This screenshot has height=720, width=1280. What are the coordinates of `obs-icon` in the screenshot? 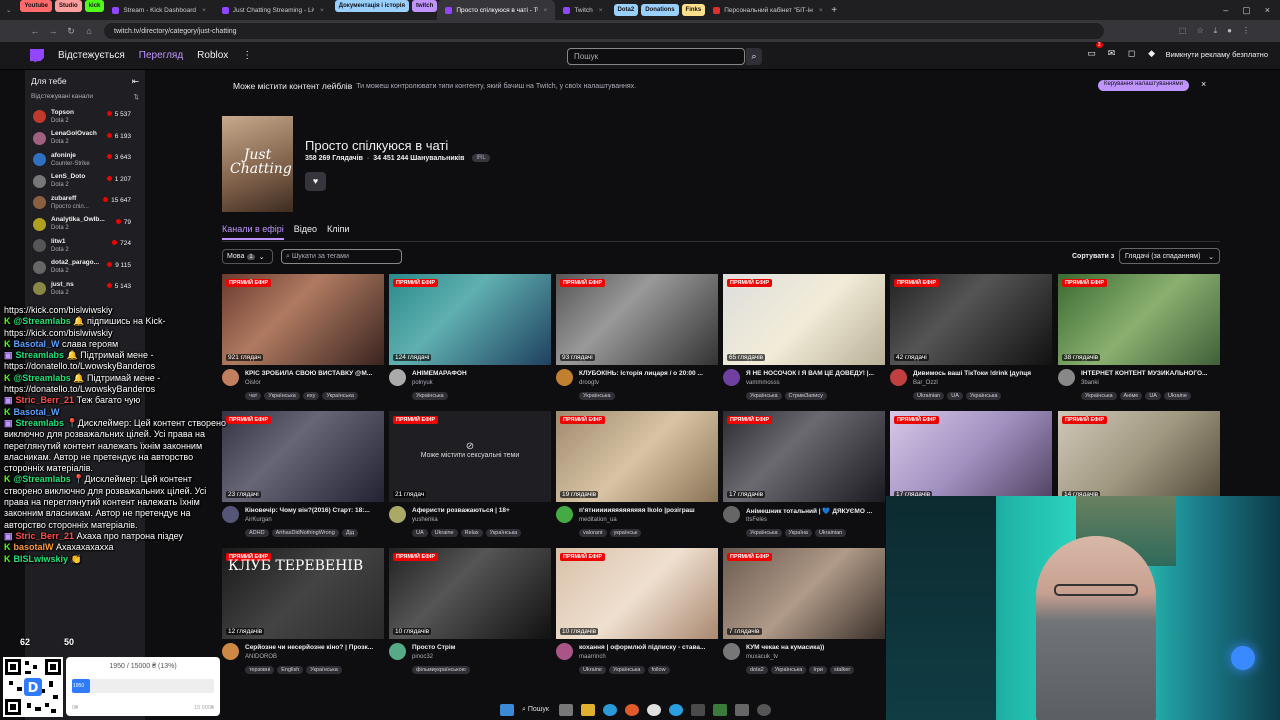 It's located at (697, 709).